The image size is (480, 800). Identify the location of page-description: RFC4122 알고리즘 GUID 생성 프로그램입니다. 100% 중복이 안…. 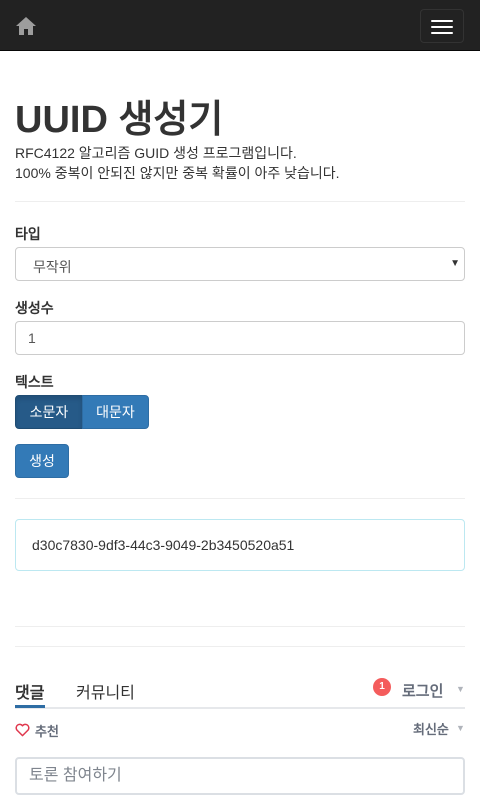
(177, 163).